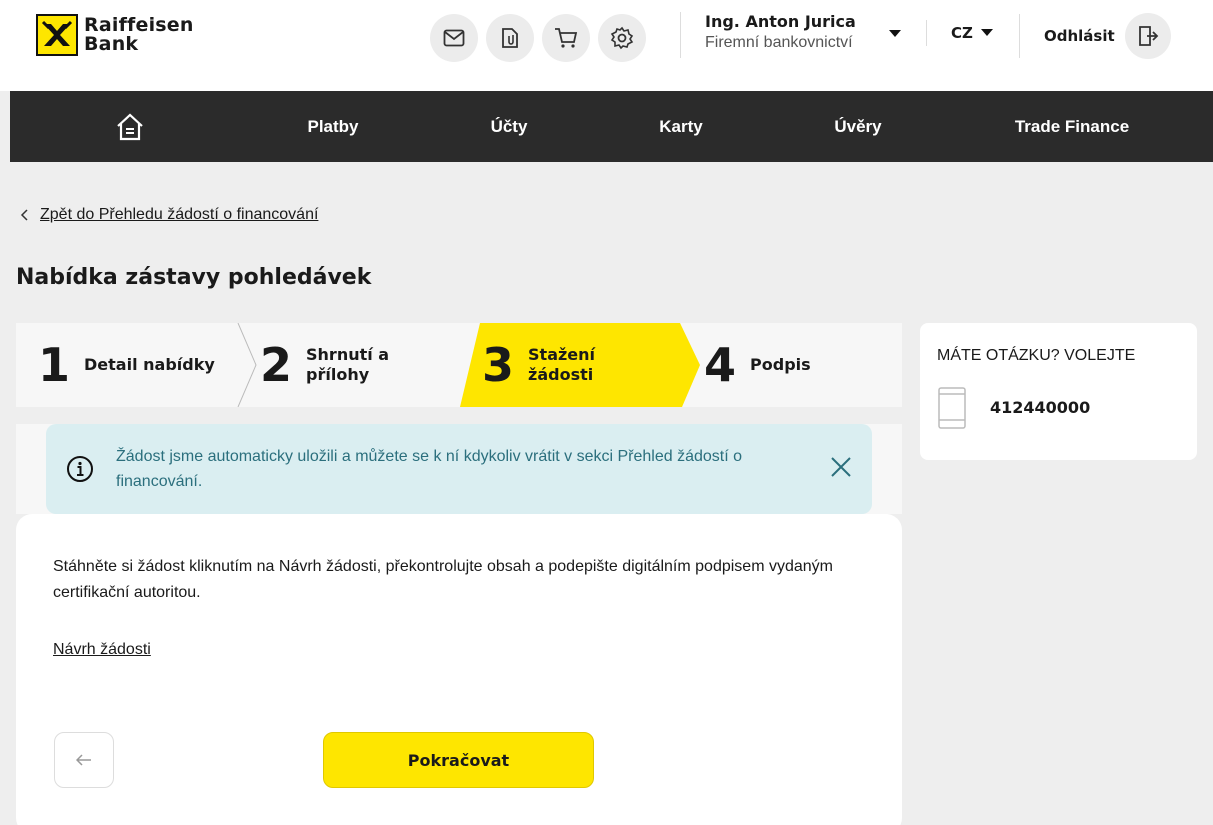 The height and width of the screenshot is (825, 1213). Describe the element at coordinates (1058, 391) in the screenshot. I see `help-card: MÁTE OTÁZKU? VOLEJTE 412440000` at that location.